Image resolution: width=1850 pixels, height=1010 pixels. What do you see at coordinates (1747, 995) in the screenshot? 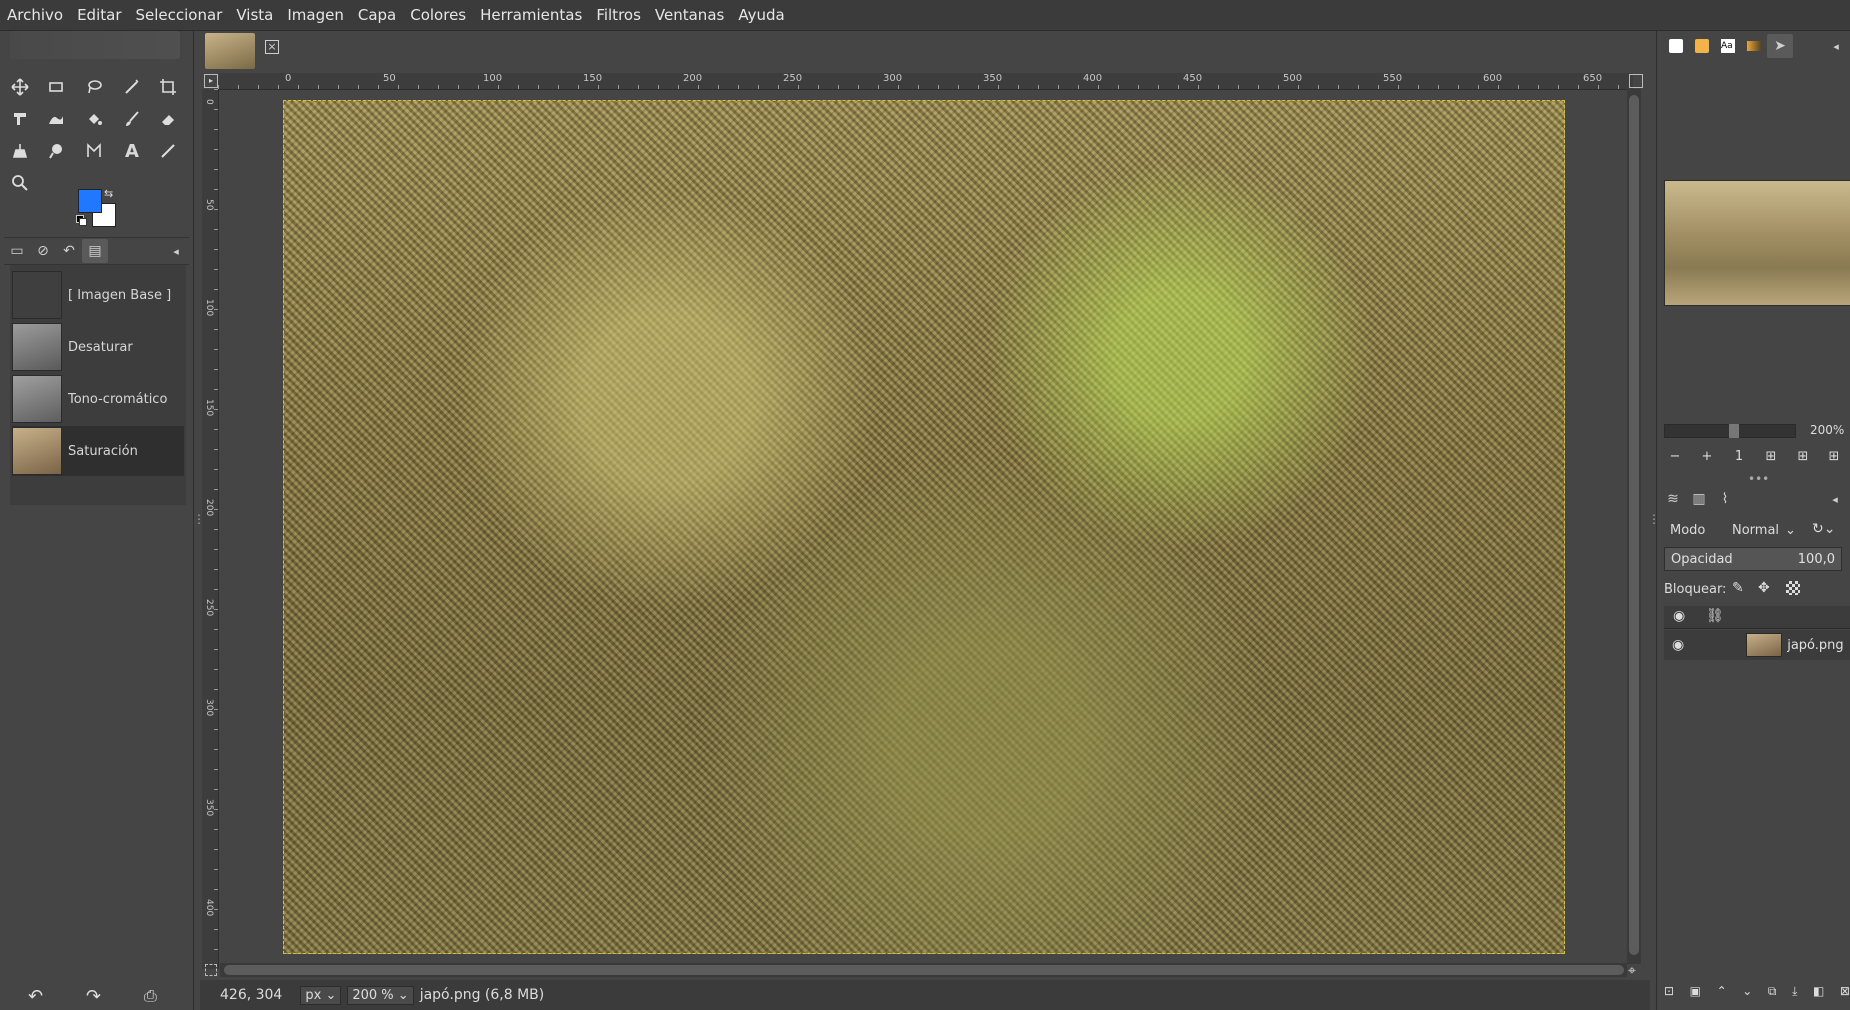
I see `lower-layer-icon: ⌄` at bounding box center [1747, 995].